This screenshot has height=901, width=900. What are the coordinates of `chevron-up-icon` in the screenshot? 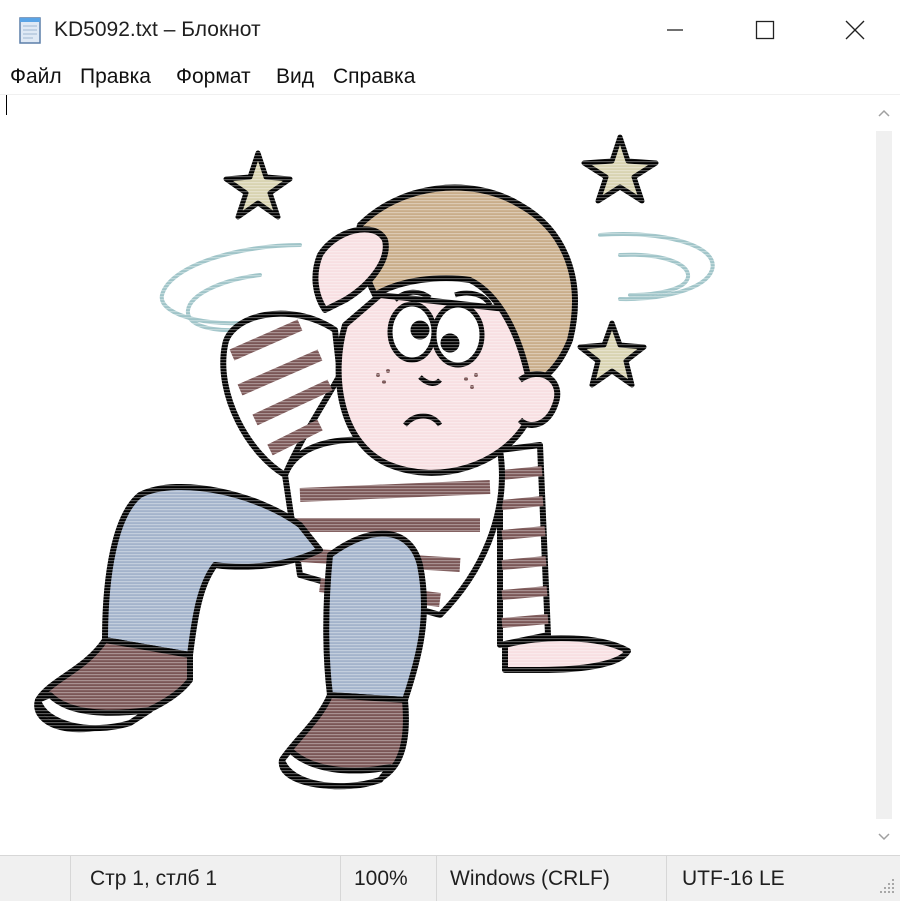 It's located at (884, 113).